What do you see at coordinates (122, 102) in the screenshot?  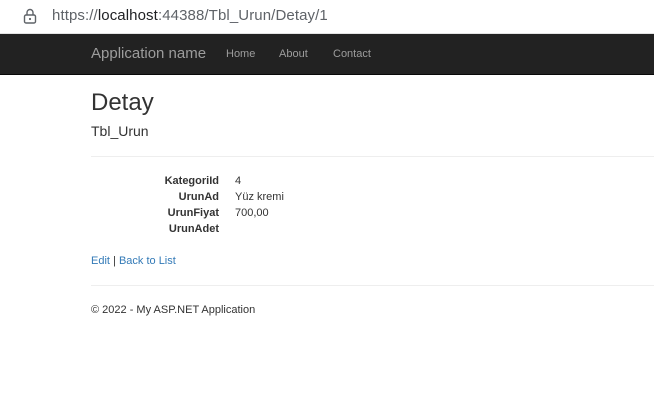 I see `page-title: Detay` at bounding box center [122, 102].